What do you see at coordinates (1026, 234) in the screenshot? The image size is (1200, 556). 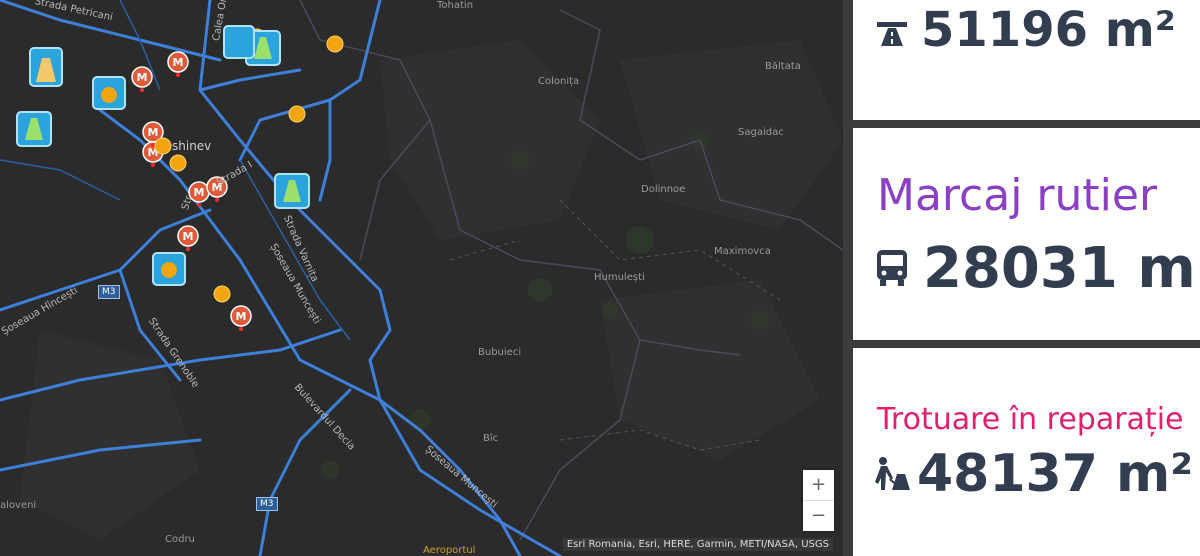 I see `stat-card-marking: Marcaj rutier 28031 m` at bounding box center [1026, 234].